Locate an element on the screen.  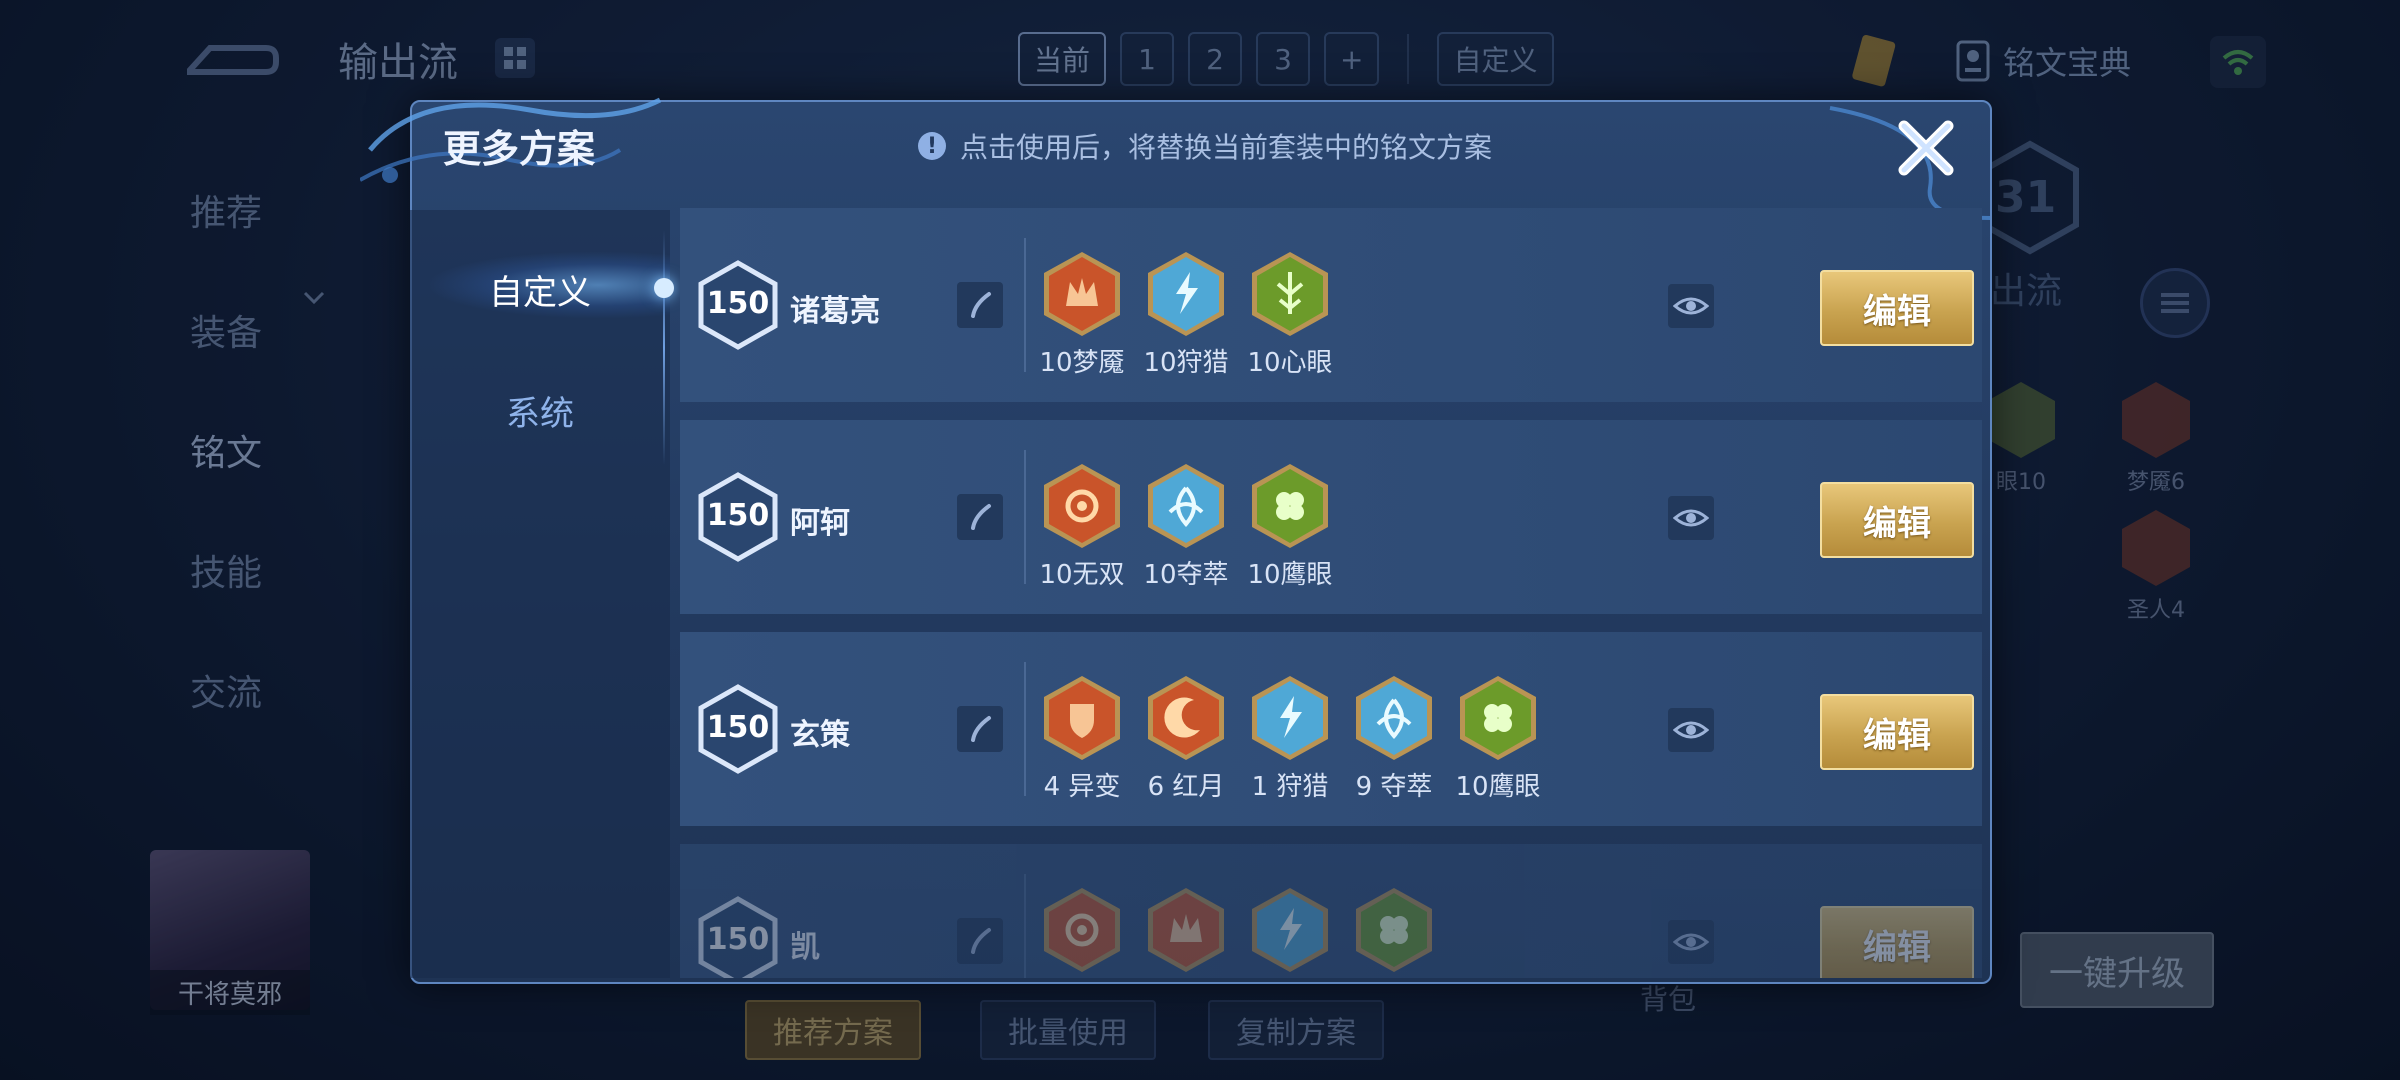
rune-leaf-icon is located at coordinates (1290, 294).